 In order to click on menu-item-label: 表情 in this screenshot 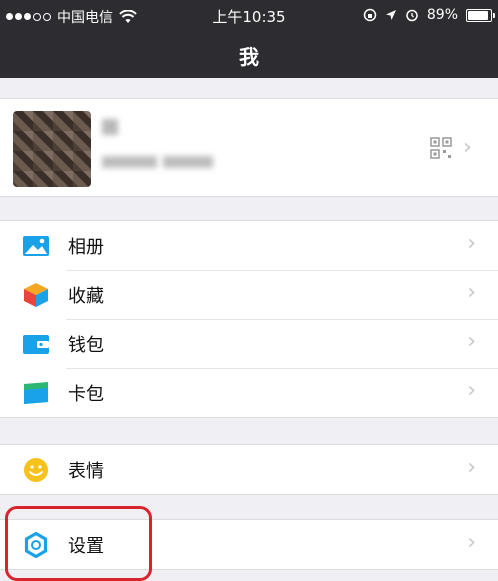, I will do `click(86, 471)`.